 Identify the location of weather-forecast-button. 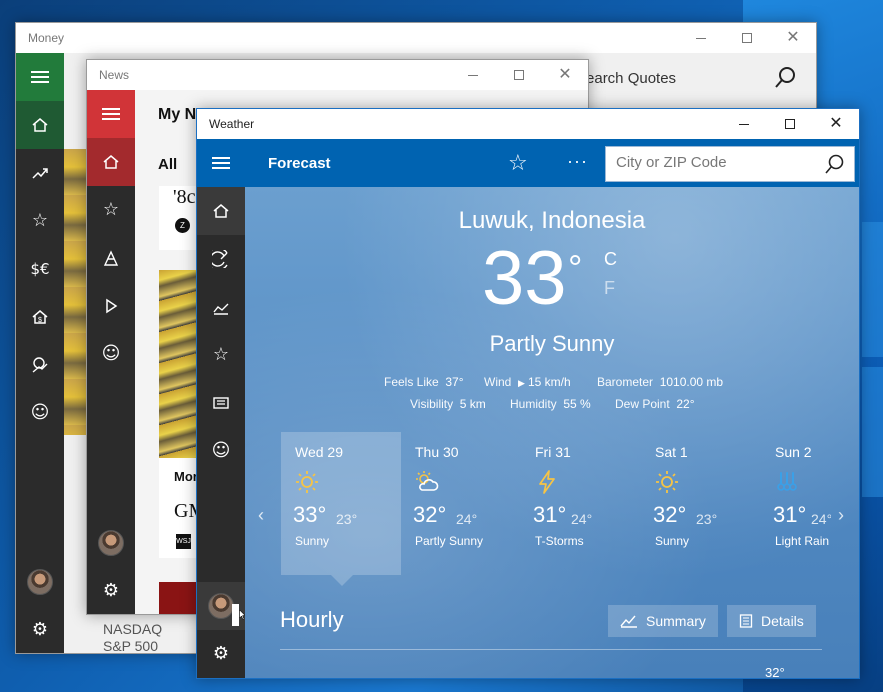
(221, 211).